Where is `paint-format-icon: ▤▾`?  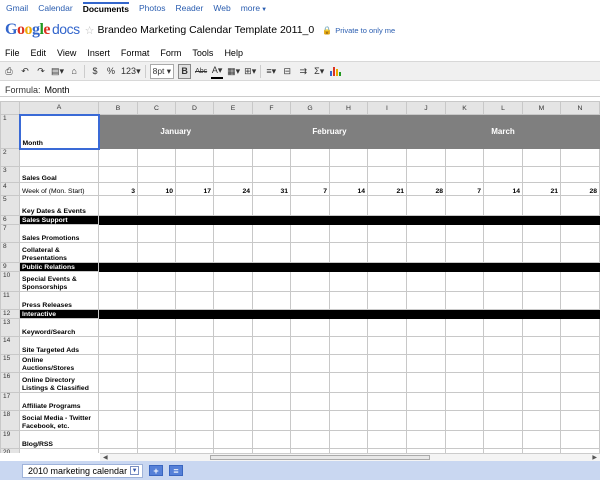
paint-format-icon: ▤▾ is located at coordinates (57, 71).